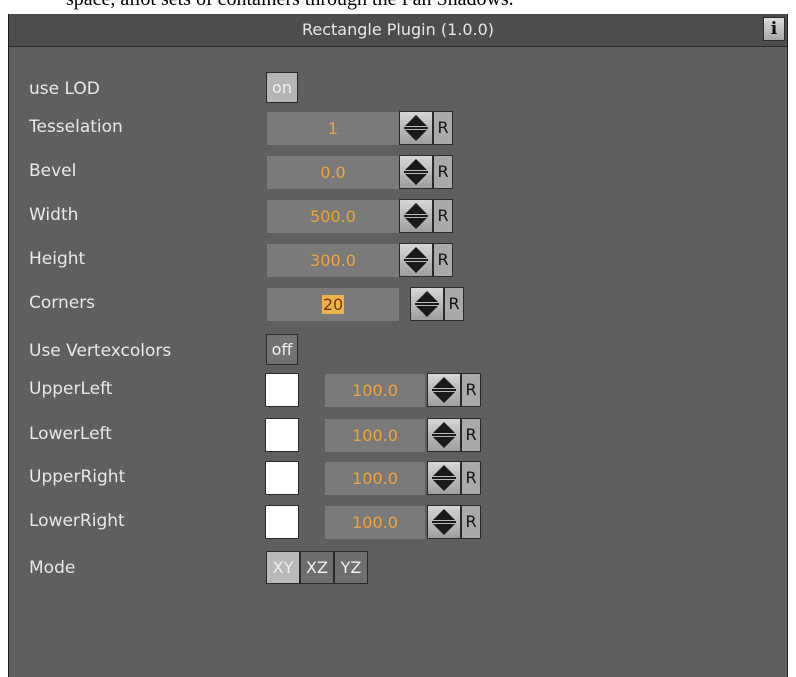 The width and height of the screenshot is (796, 677). What do you see at coordinates (443, 216) in the screenshot?
I see `width-reset-button: R` at bounding box center [443, 216].